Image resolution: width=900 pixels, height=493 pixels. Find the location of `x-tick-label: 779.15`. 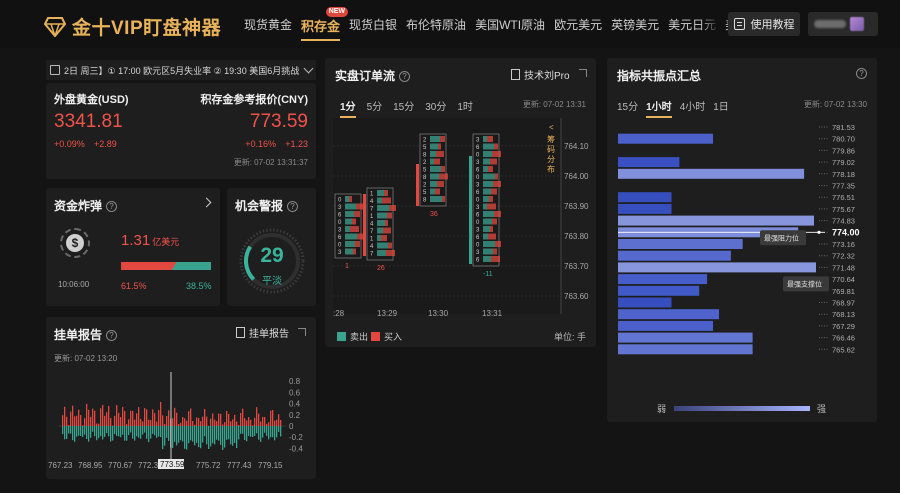

x-tick-label: 779.15 is located at coordinates (270, 465).